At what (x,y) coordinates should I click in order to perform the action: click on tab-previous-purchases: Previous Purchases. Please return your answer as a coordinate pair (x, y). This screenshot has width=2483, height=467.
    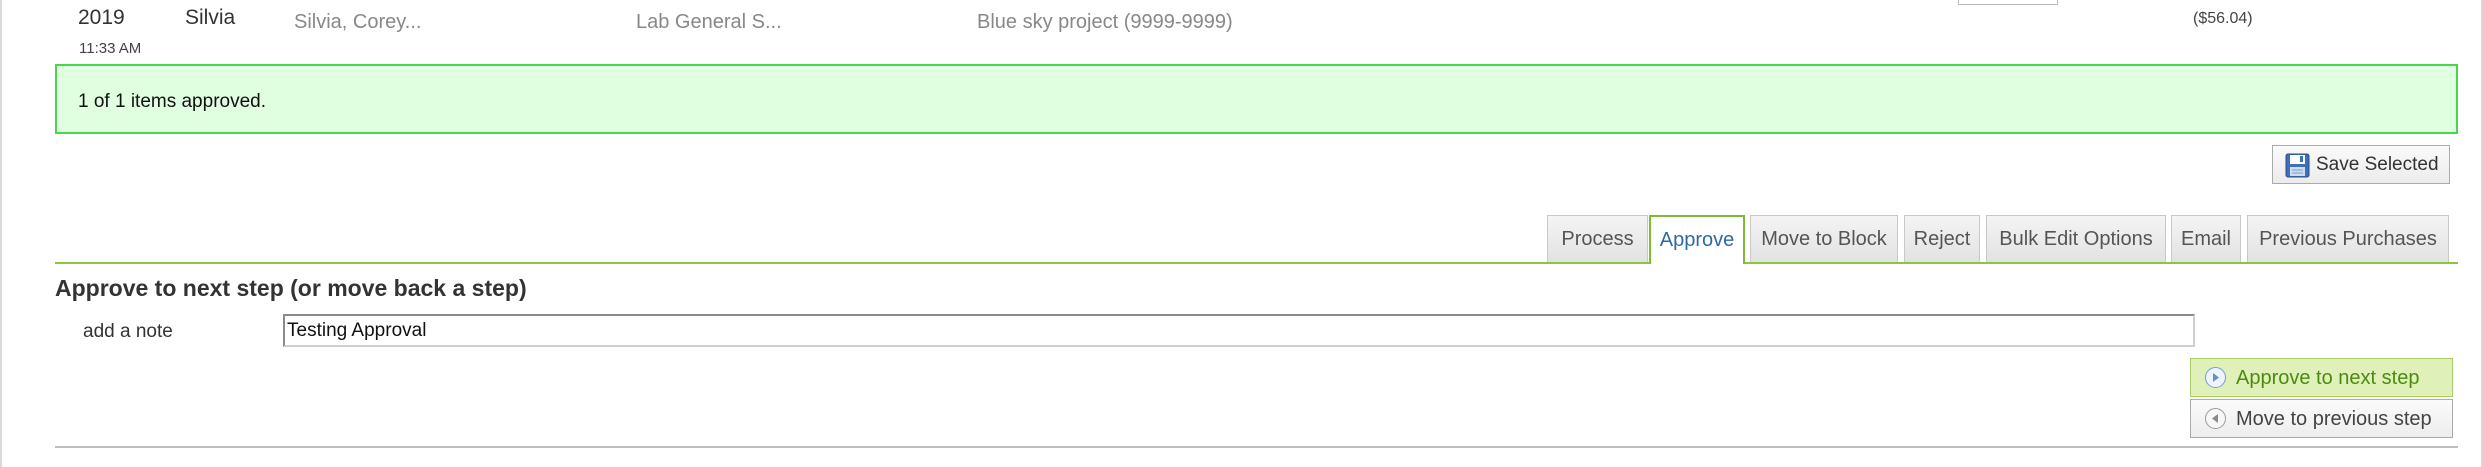
    Looking at the image, I should click on (2348, 238).